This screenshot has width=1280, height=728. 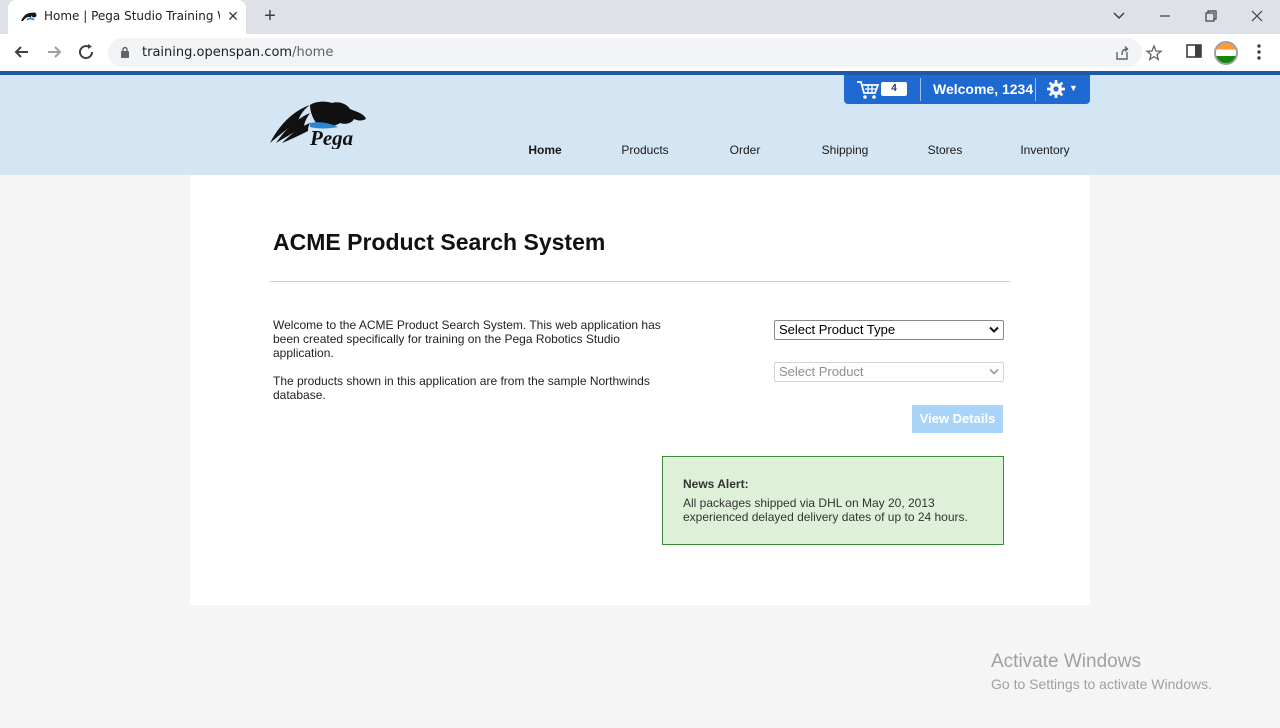 What do you see at coordinates (894, 89) in the screenshot?
I see `cart-count-badge: 4` at bounding box center [894, 89].